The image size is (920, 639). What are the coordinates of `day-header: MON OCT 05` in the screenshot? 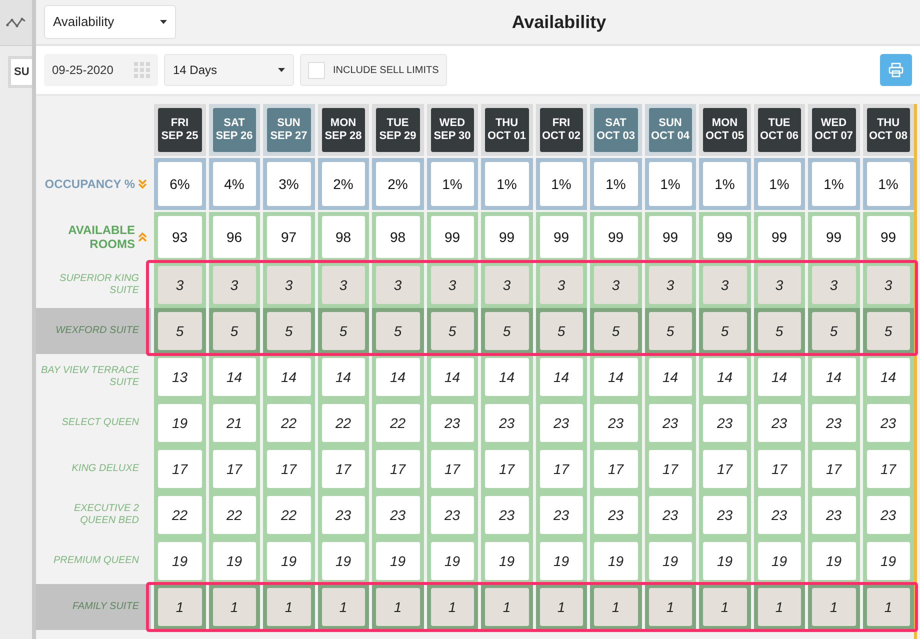 It's located at (724, 130).